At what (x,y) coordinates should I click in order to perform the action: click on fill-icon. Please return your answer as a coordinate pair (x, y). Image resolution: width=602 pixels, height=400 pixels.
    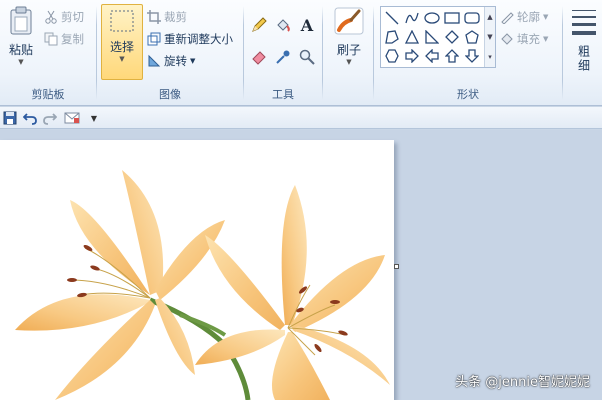
    Looking at the image, I should click on (283, 25).